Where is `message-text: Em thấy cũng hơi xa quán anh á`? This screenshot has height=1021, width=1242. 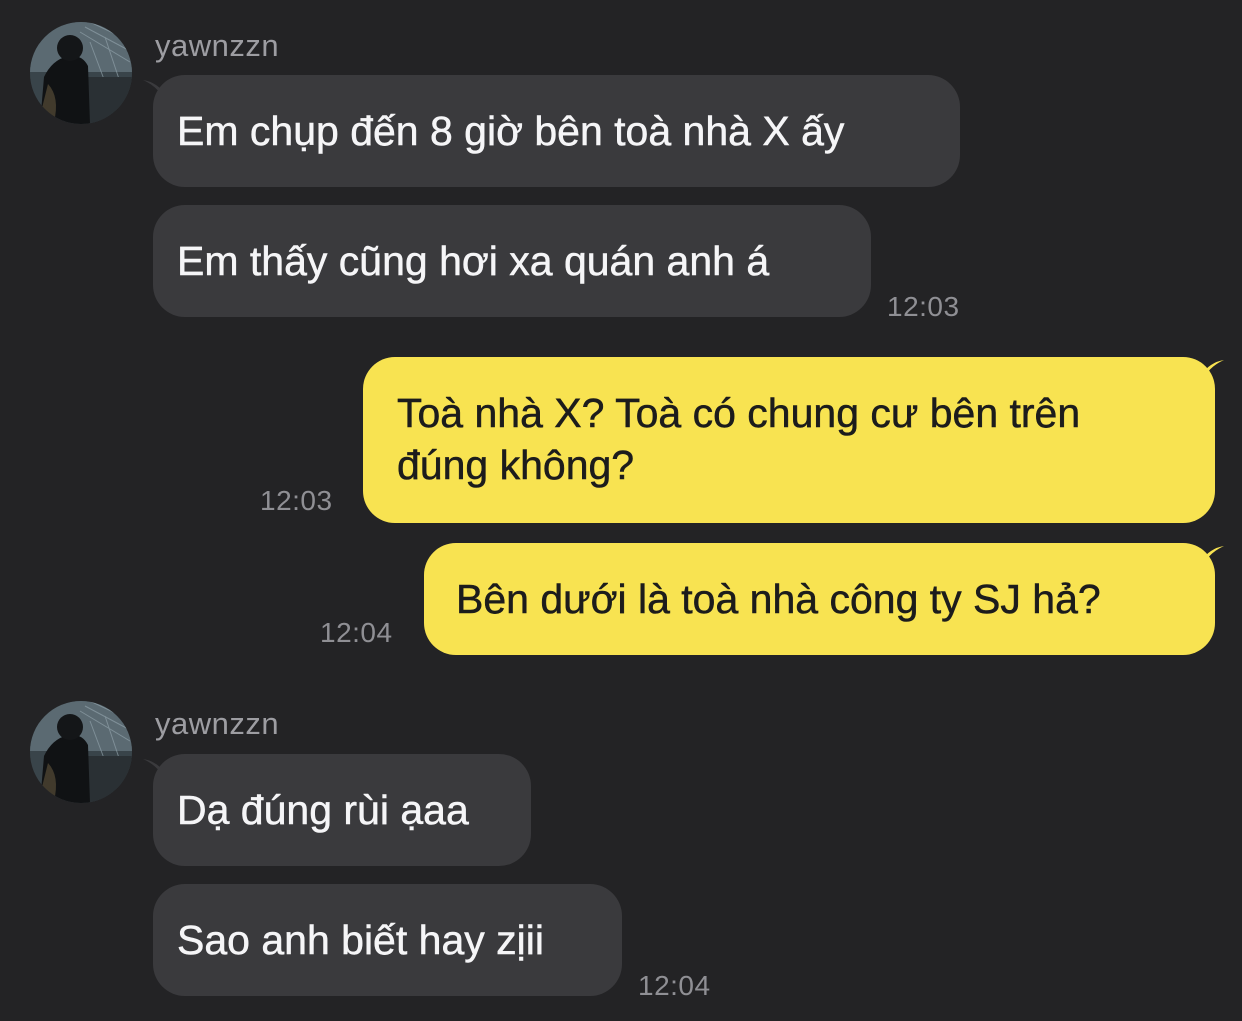
message-text: Em thấy cũng hơi xa quán anh á is located at coordinates (473, 261).